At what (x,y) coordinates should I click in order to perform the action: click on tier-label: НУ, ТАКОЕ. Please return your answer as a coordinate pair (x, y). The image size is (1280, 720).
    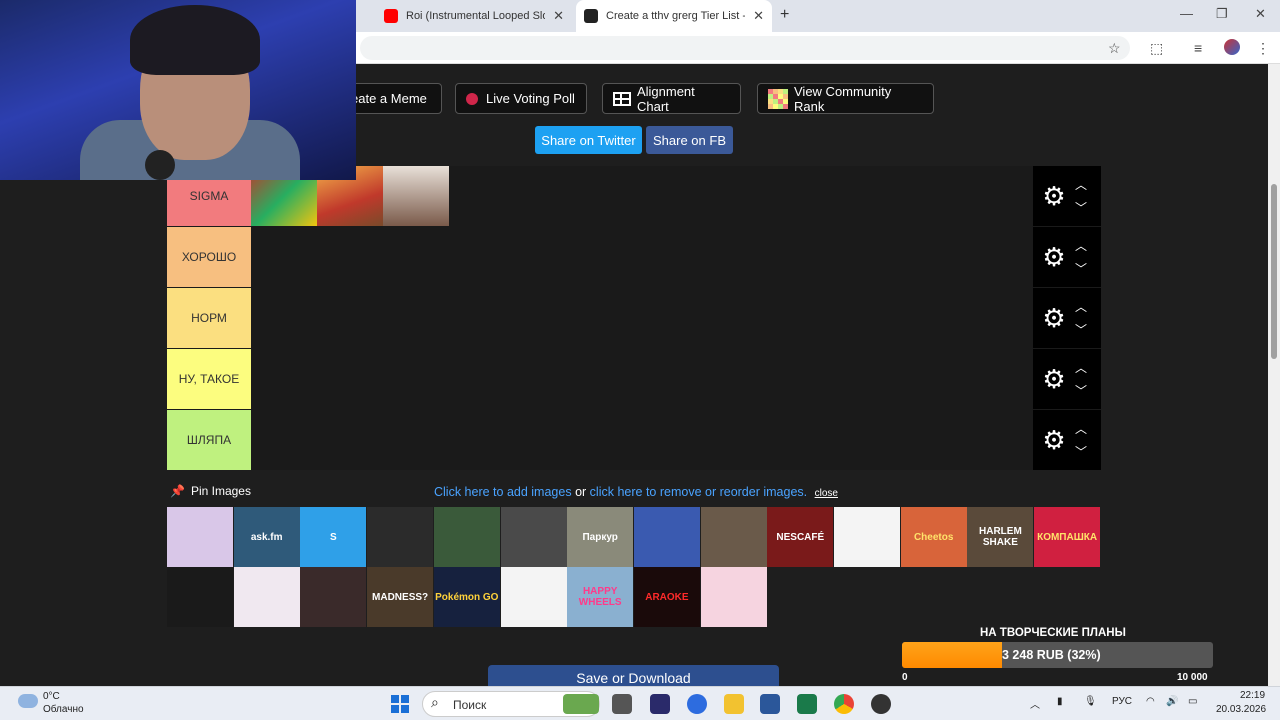
    Looking at the image, I should click on (209, 379).